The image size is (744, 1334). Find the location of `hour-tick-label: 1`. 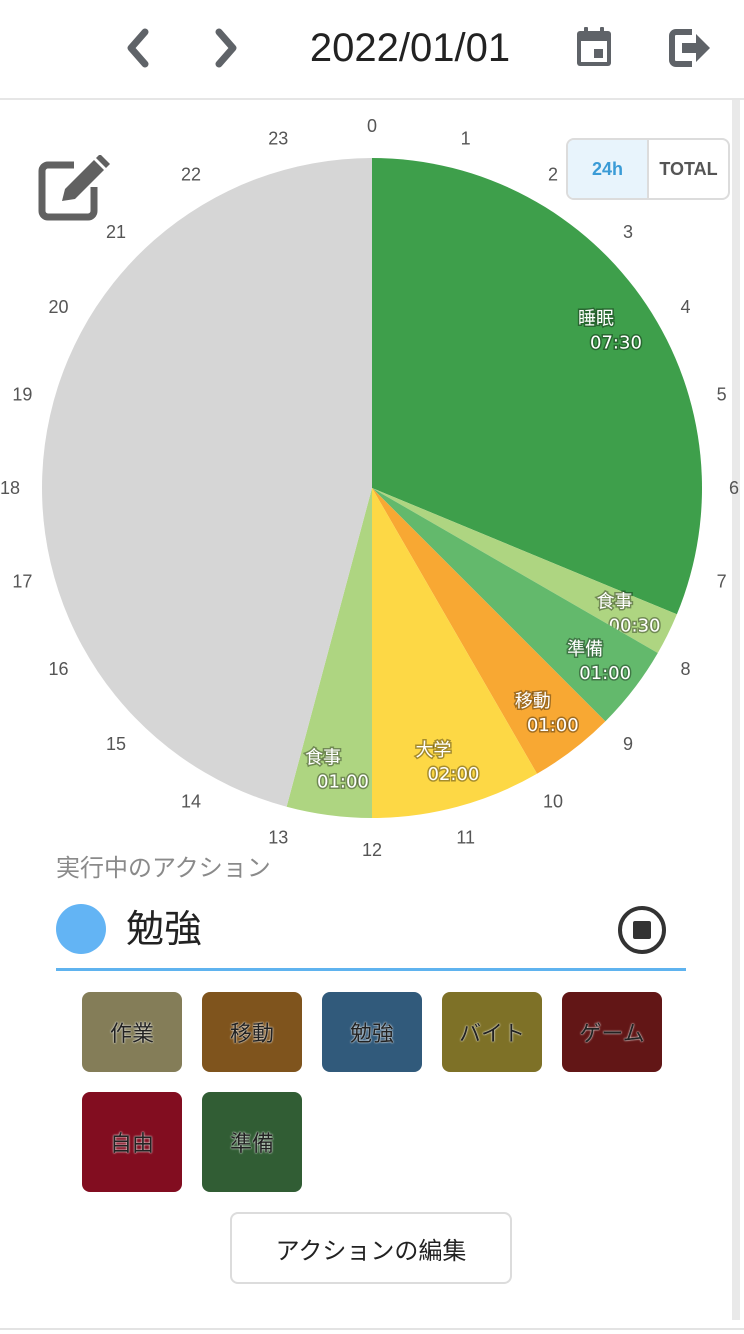

hour-tick-label: 1 is located at coordinates (466, 138).